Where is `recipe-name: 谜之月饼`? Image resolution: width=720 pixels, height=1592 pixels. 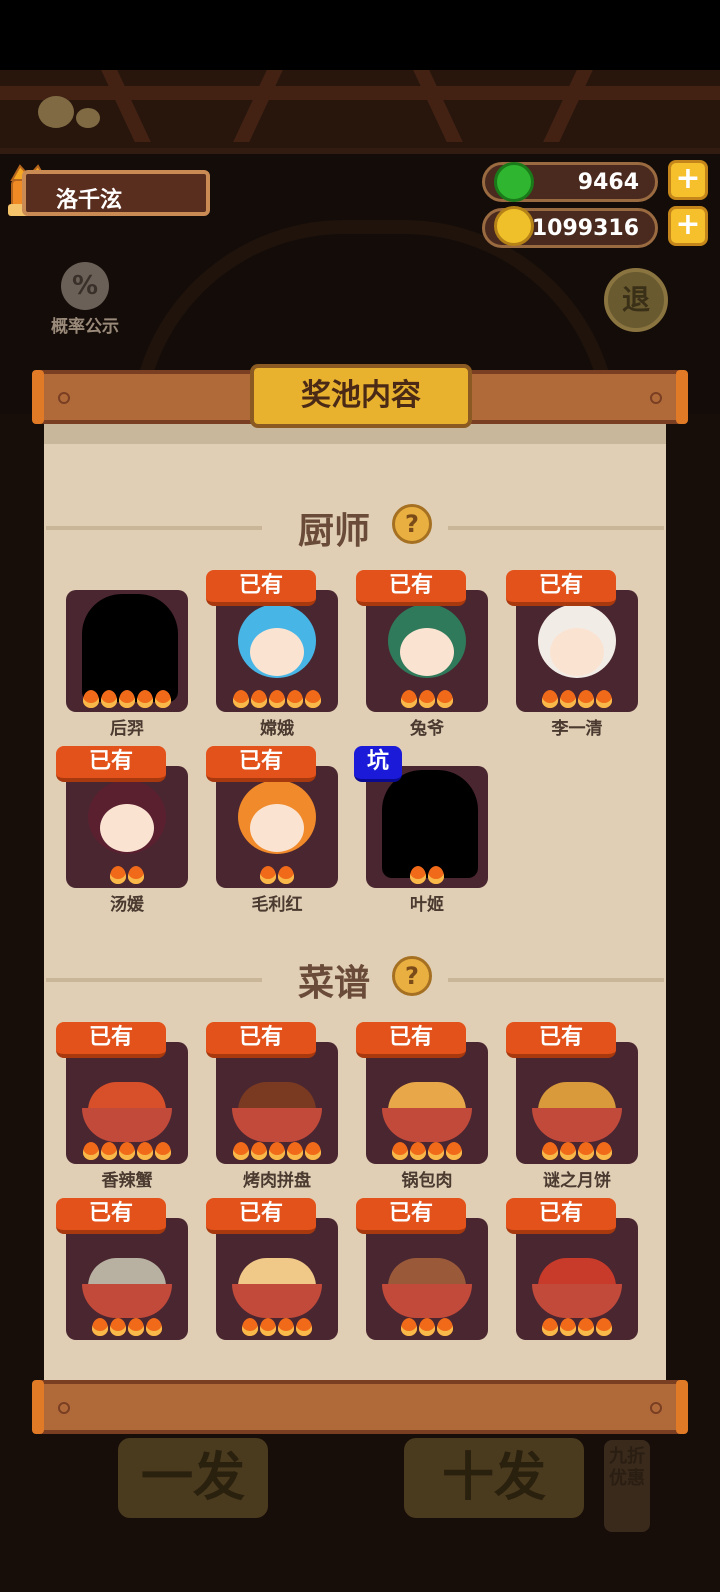 recipe-name: 谜之月饼 is located at coordinates (577, 1181).